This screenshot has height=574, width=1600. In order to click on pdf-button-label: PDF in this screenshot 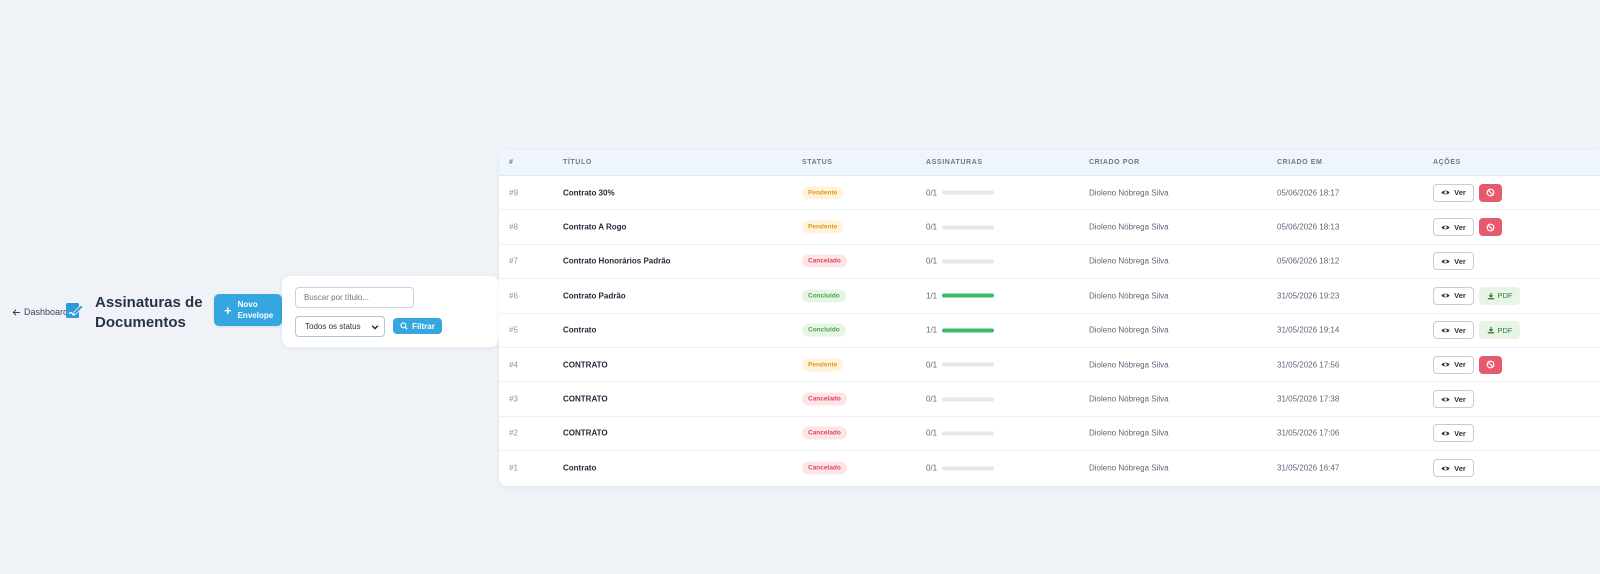, I will do `click(1505, 296)`.